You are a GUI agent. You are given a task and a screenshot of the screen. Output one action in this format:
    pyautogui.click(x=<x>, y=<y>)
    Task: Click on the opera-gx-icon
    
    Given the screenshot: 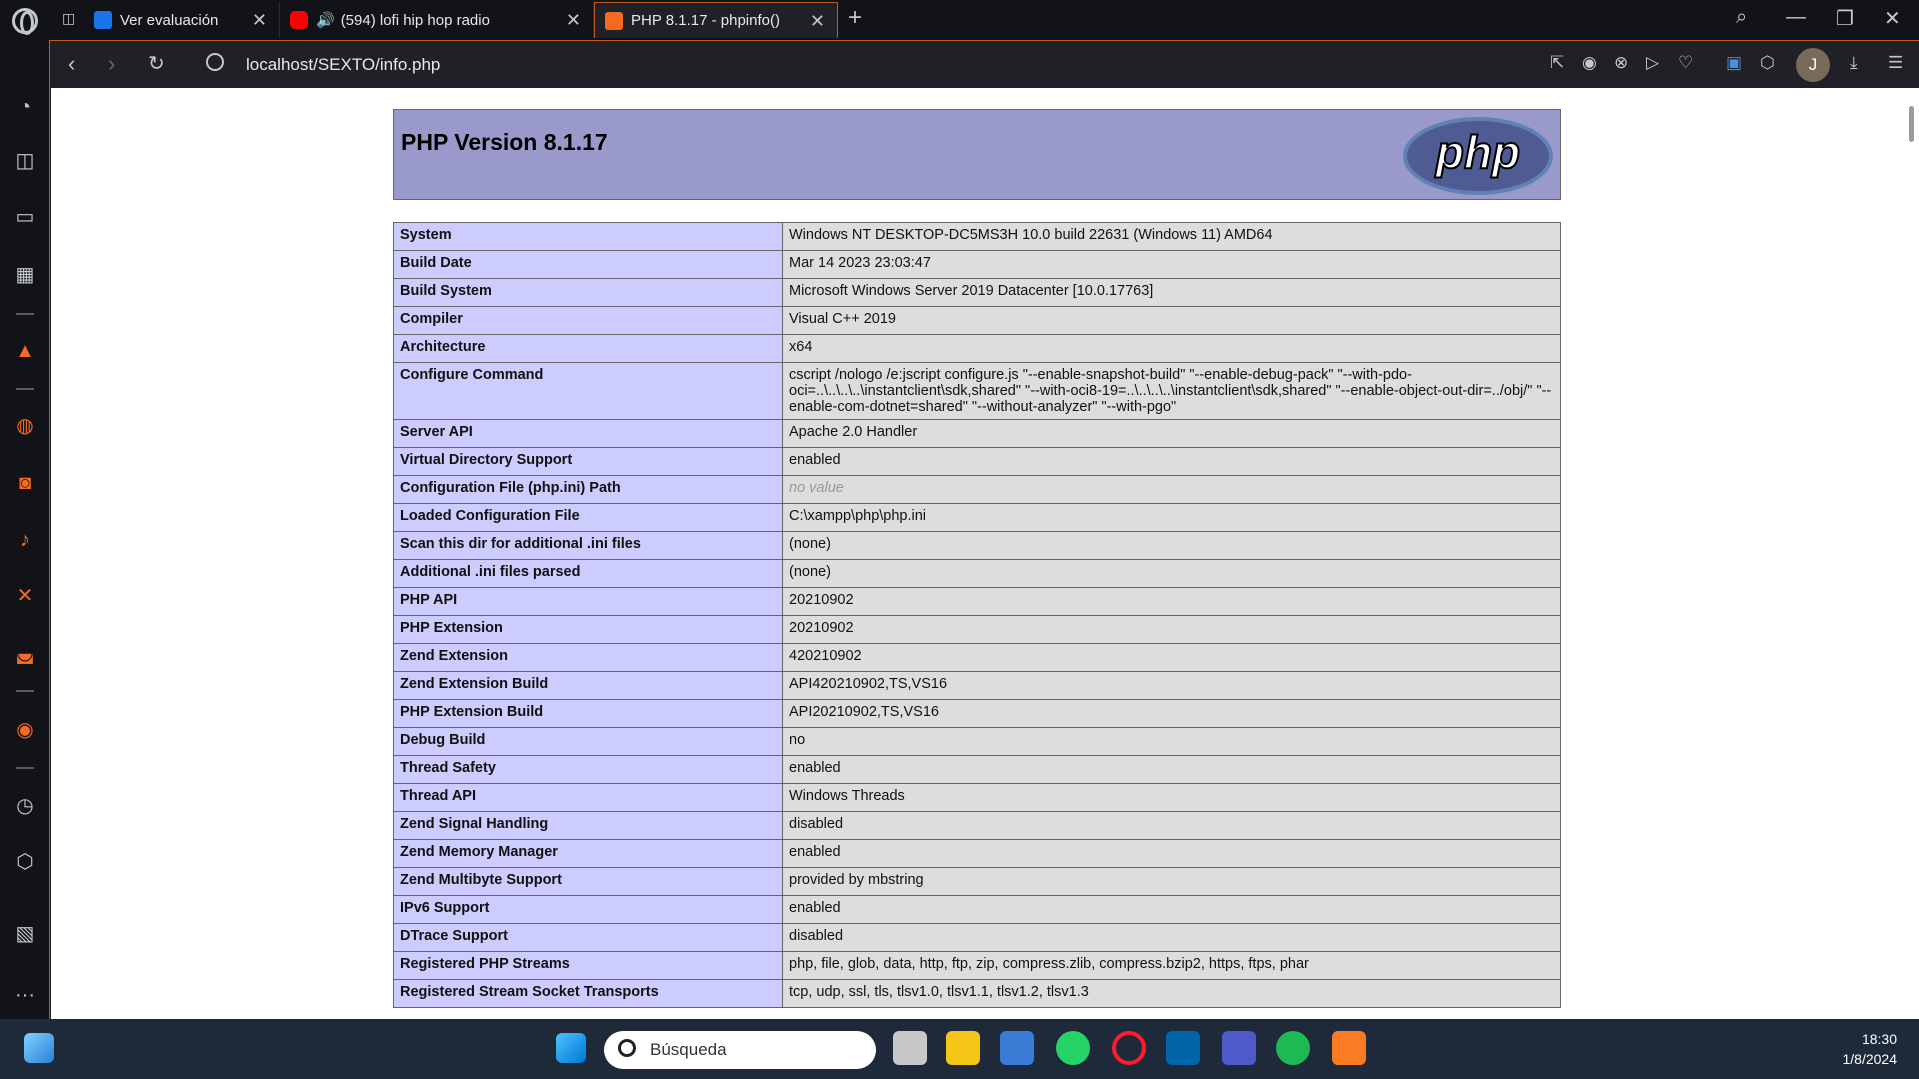 What is the action you would take?
    pyautogui.click(x=1129, y=1048)
    